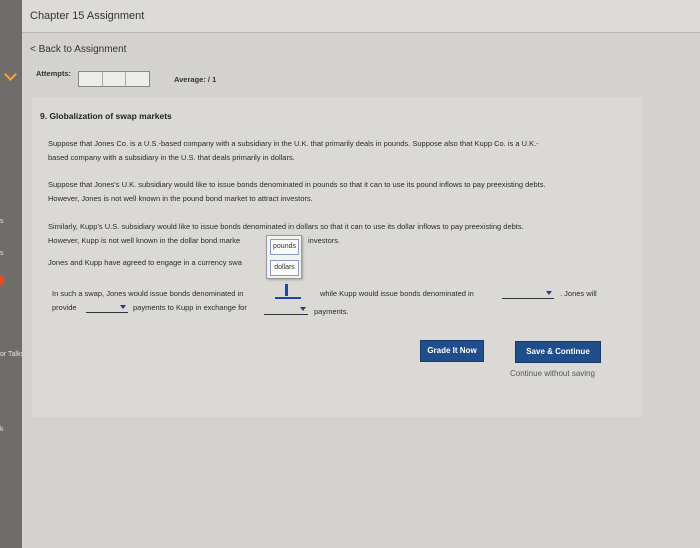 The width and height of the screenshot is (700, 548). Describe the element at coordinates (12, 354) in the screenshot. I see `sidebar-label: or Talks` at that location.